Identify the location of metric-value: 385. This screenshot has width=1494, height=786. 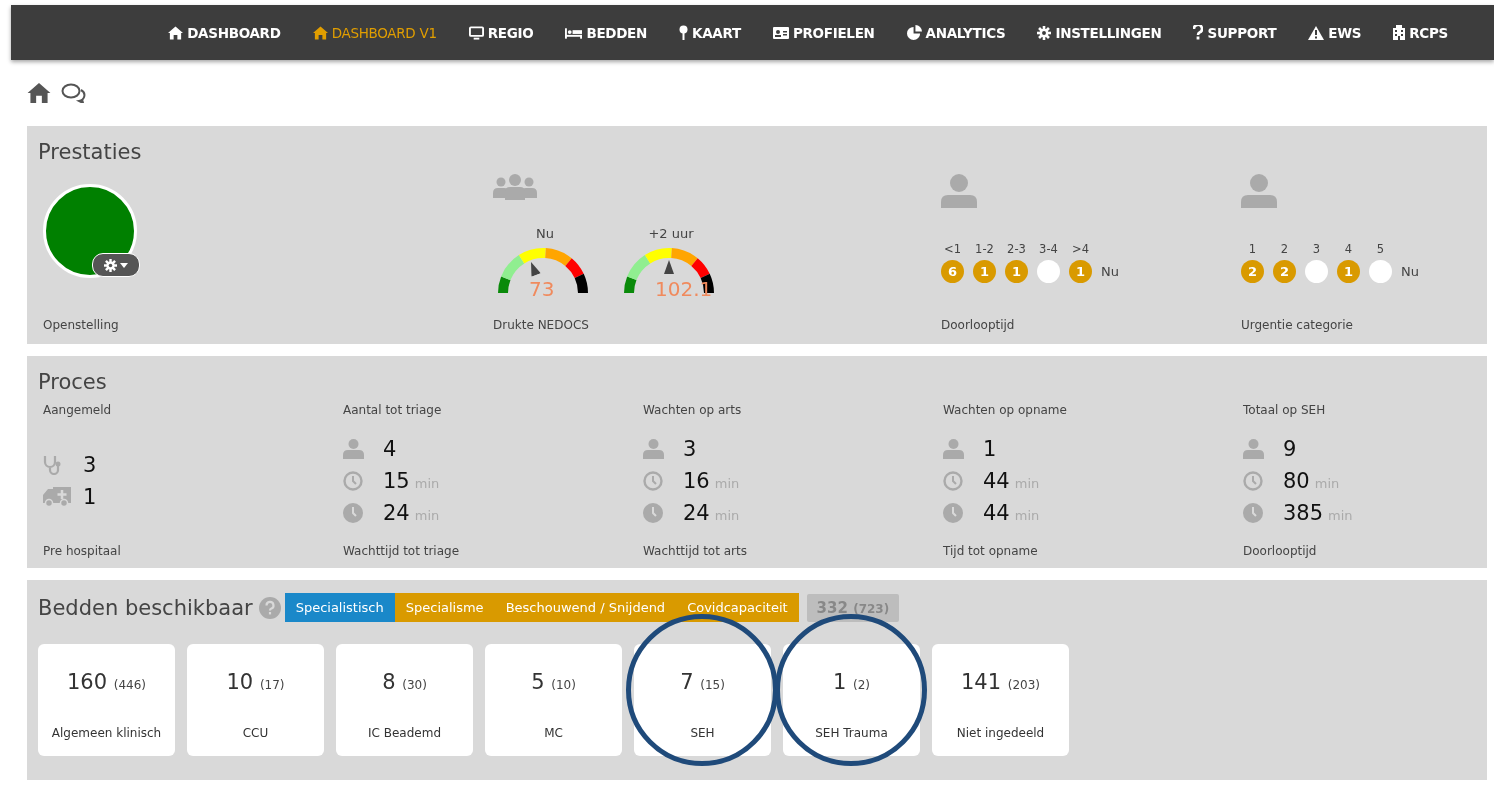
(1303, 512).